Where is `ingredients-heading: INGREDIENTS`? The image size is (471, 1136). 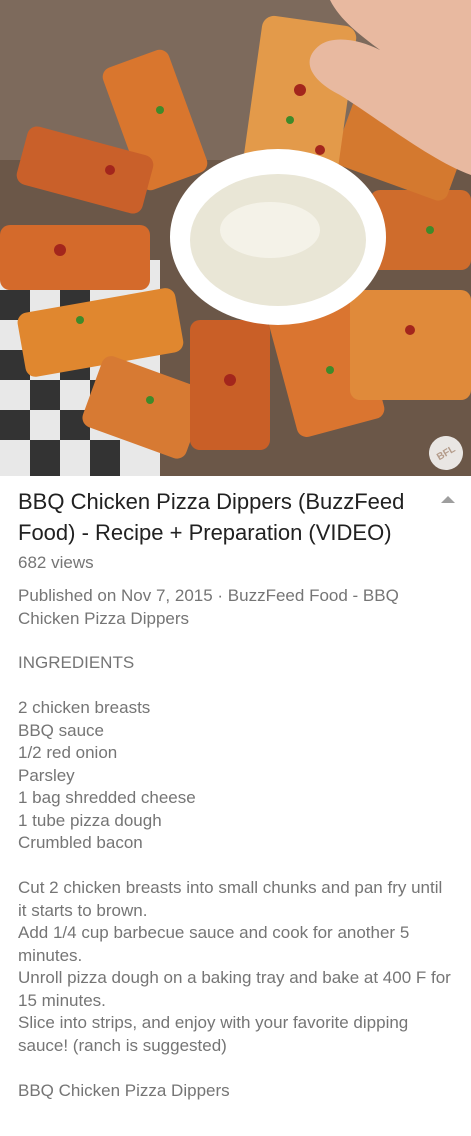 ingredients-heading: INGREDIENTS is located at coordinates (76, 662).